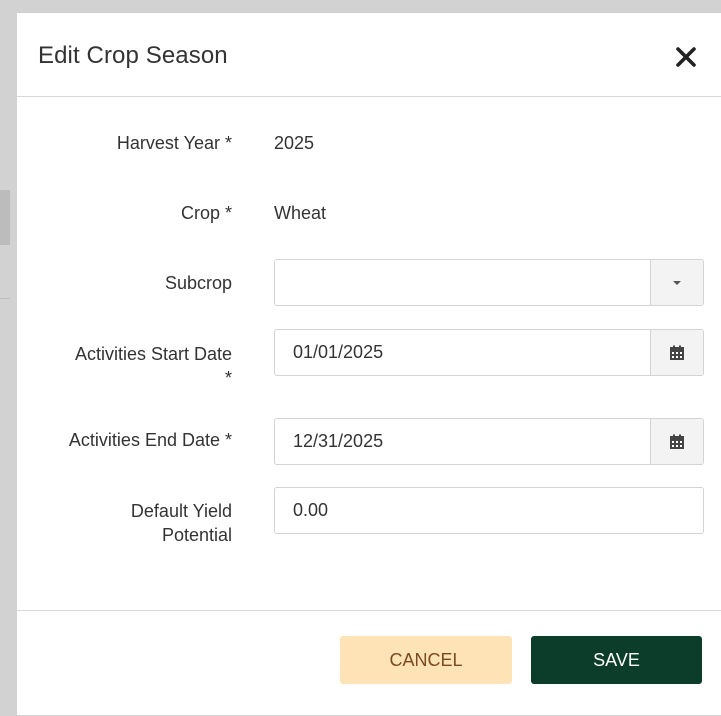 This screenshot has width=721, height=716. Describe the element at coordinates (489, 352) in the screenshot. I see `start-date-input: 01/01/2025` at that location.